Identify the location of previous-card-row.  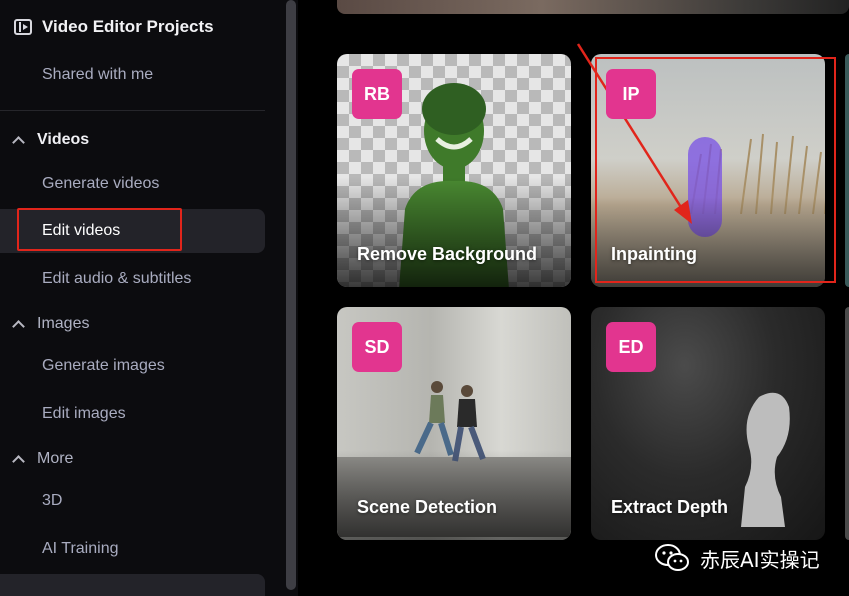
(593, 7).